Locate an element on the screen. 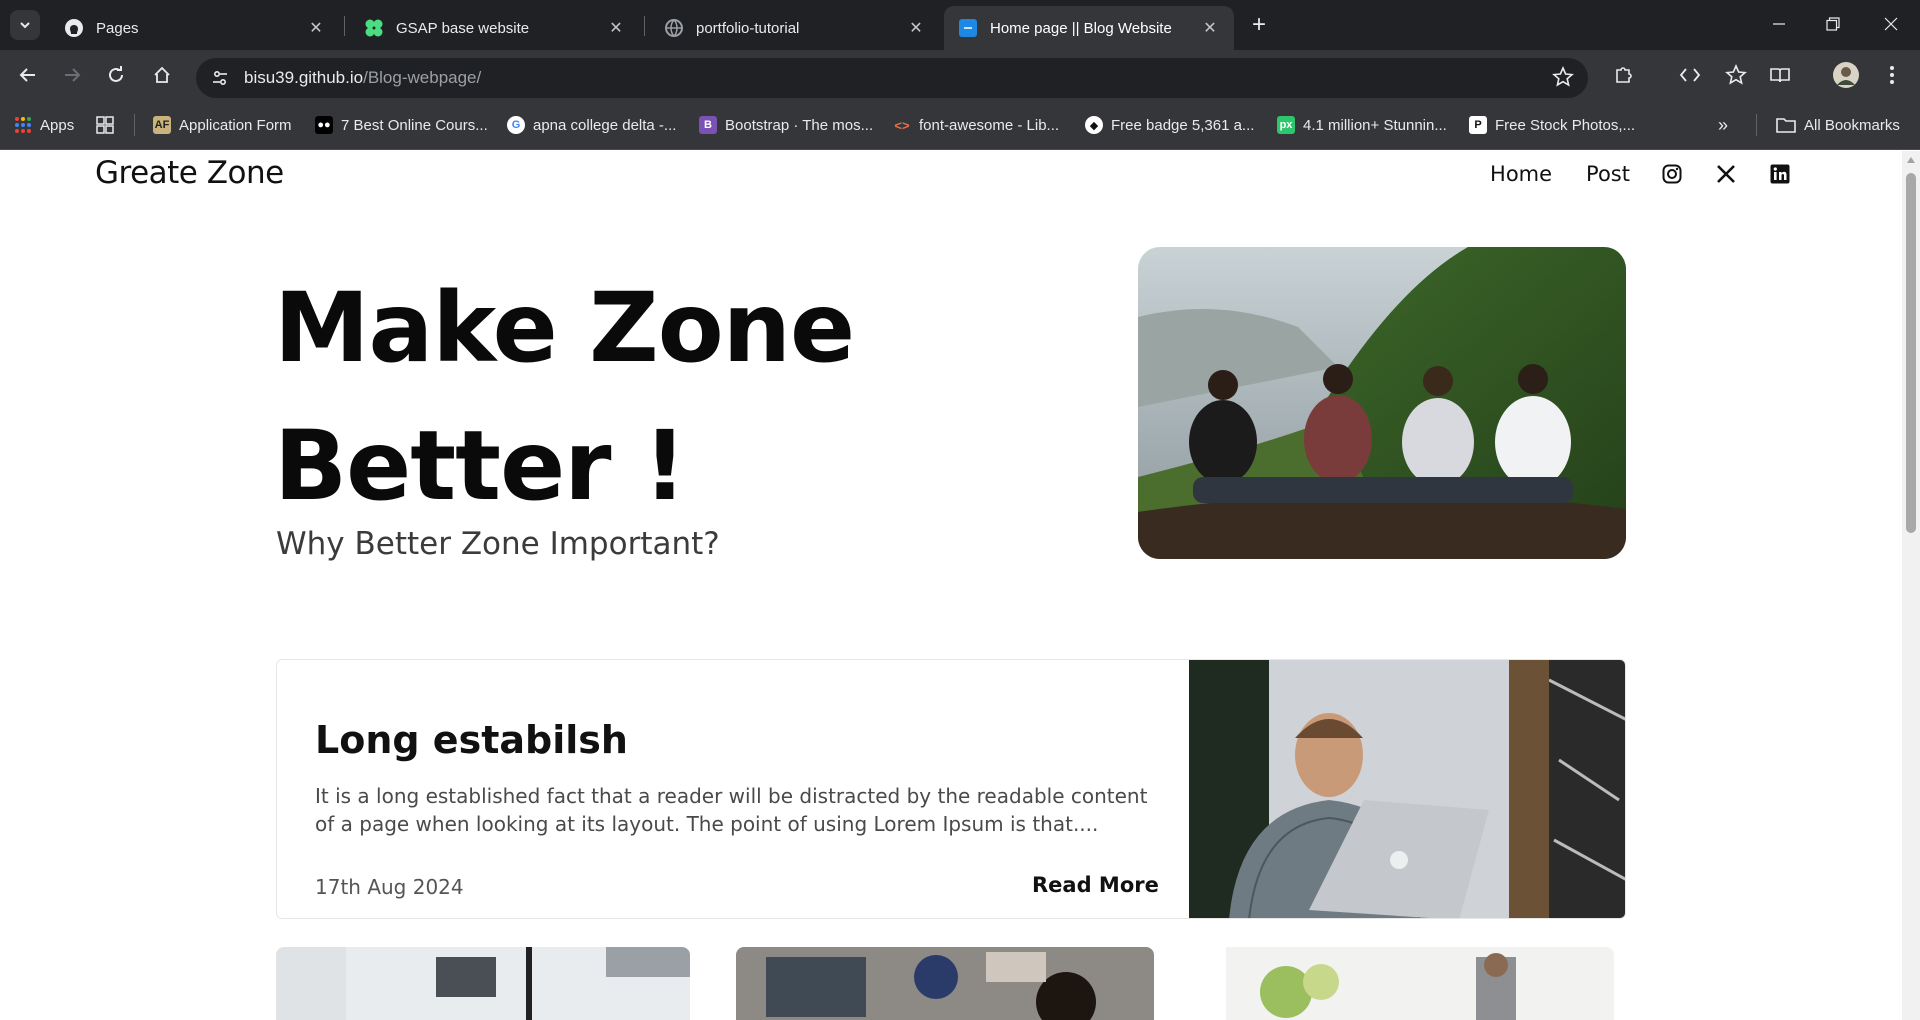 The height and width of the screenshot is (1020, 1920). tab-title: GSAP base website is located at coordinates (463, 28).